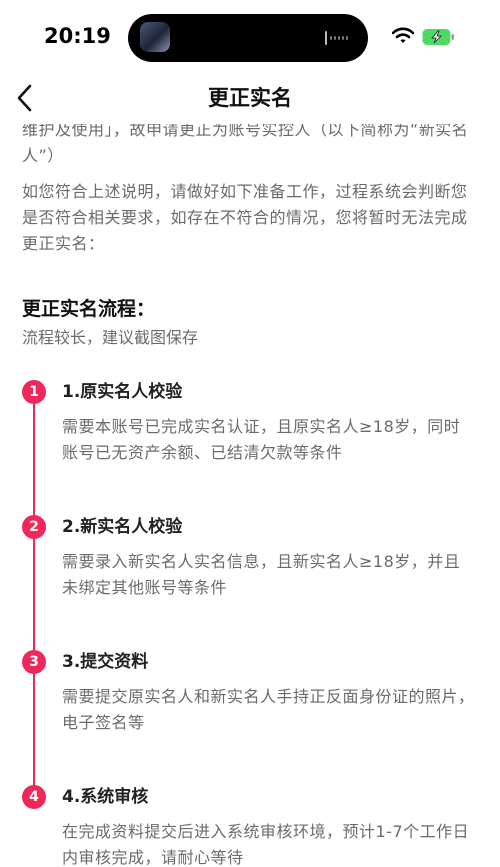 The width and height of the screenshot is (500, 867). I want to click on battery-charging-icon, so click(438, 37).